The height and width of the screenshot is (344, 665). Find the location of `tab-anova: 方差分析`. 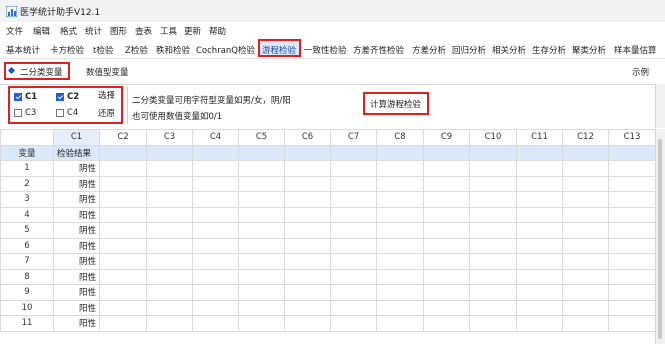

tab-anova: 方差分析 is located at coordinates (429, 50).